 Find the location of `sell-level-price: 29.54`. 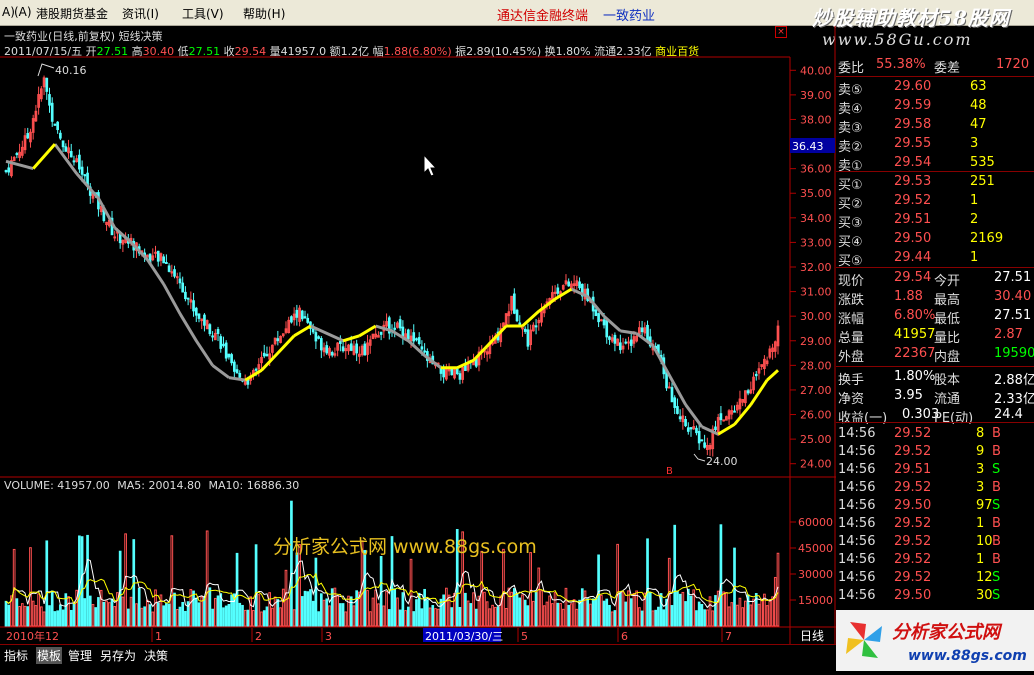

sell-level-price: 29.54 is located at coordinates (913, 162).